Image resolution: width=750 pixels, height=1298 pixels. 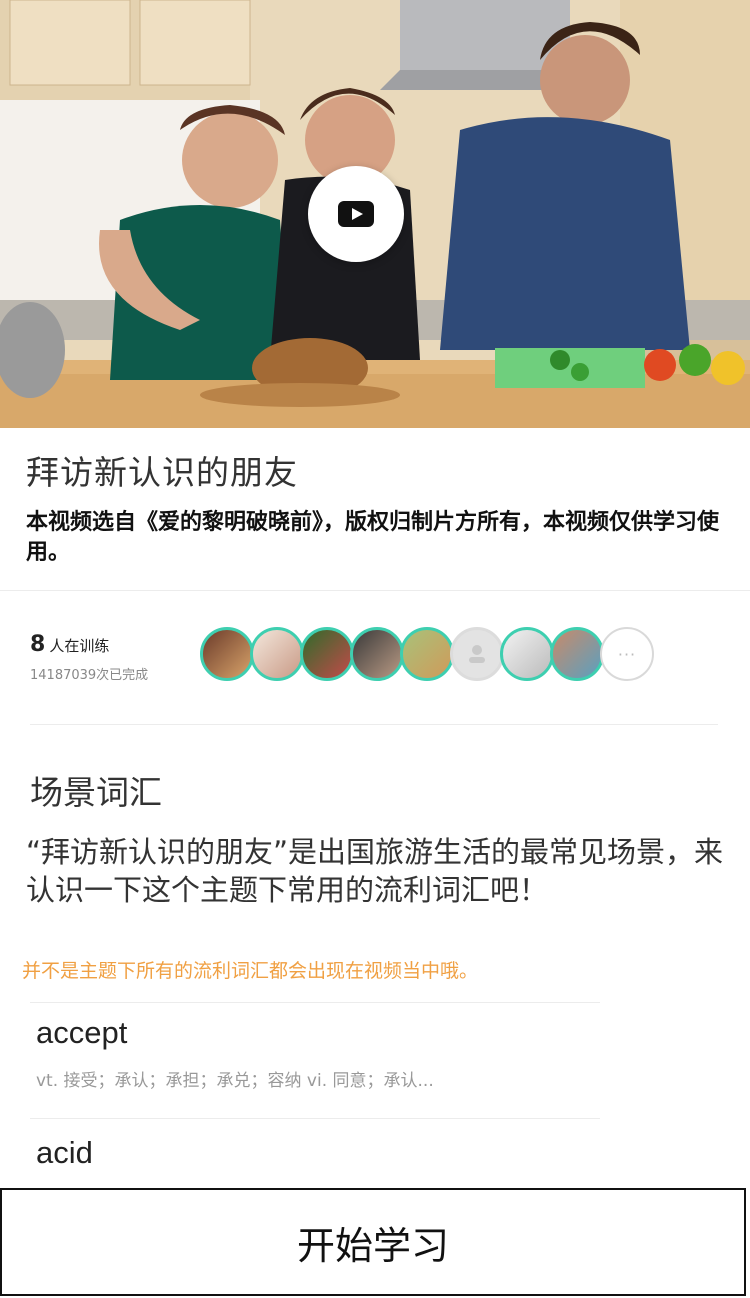 I want to click on vocab-word: acid, so click(x=64, y=1153).